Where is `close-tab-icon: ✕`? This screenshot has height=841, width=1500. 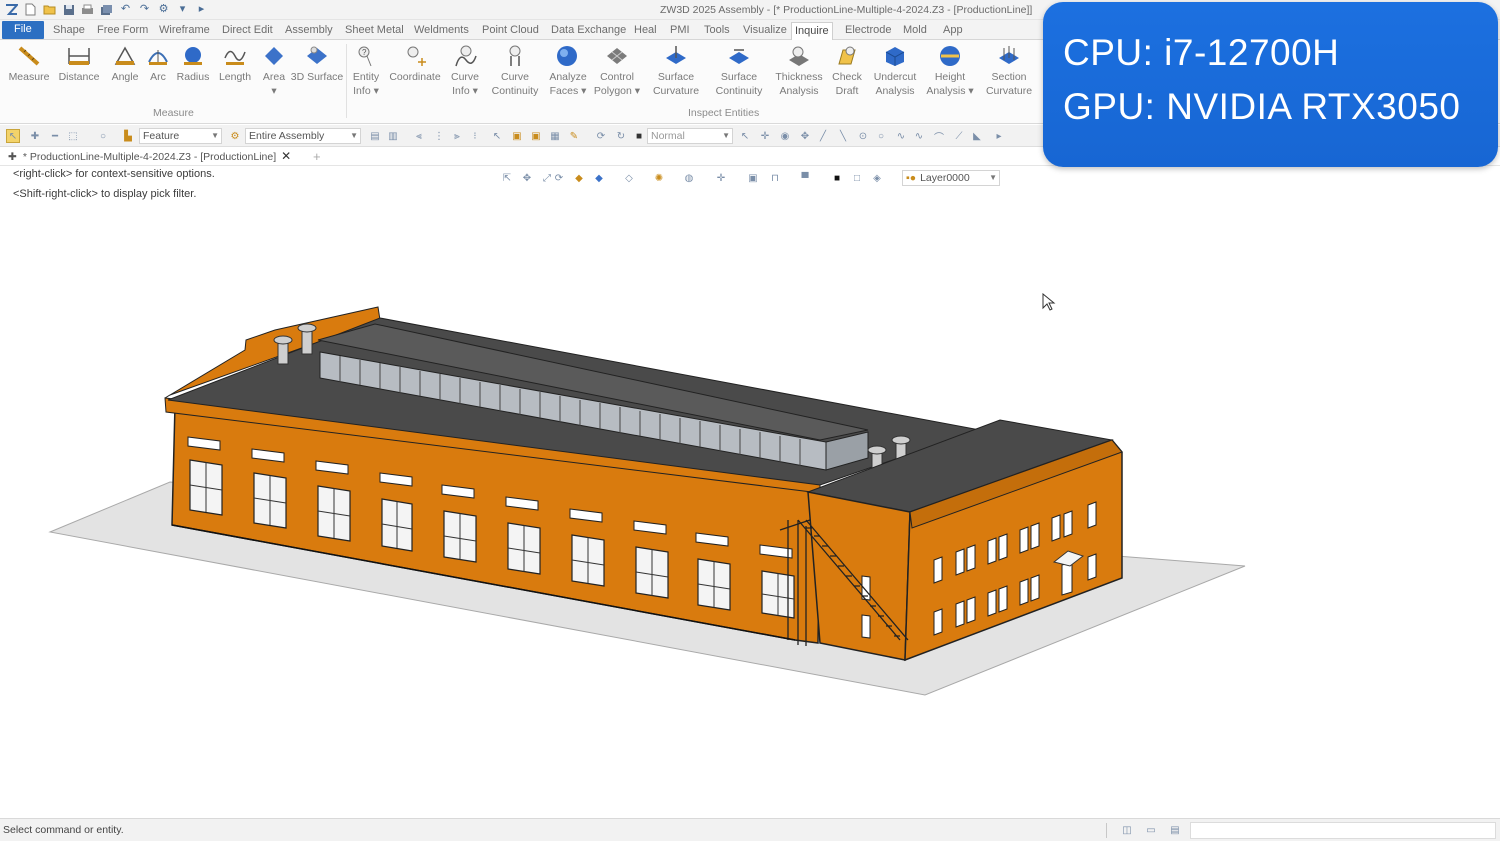
close-tab-icon: ✕ is located at coordinates (286, 156).